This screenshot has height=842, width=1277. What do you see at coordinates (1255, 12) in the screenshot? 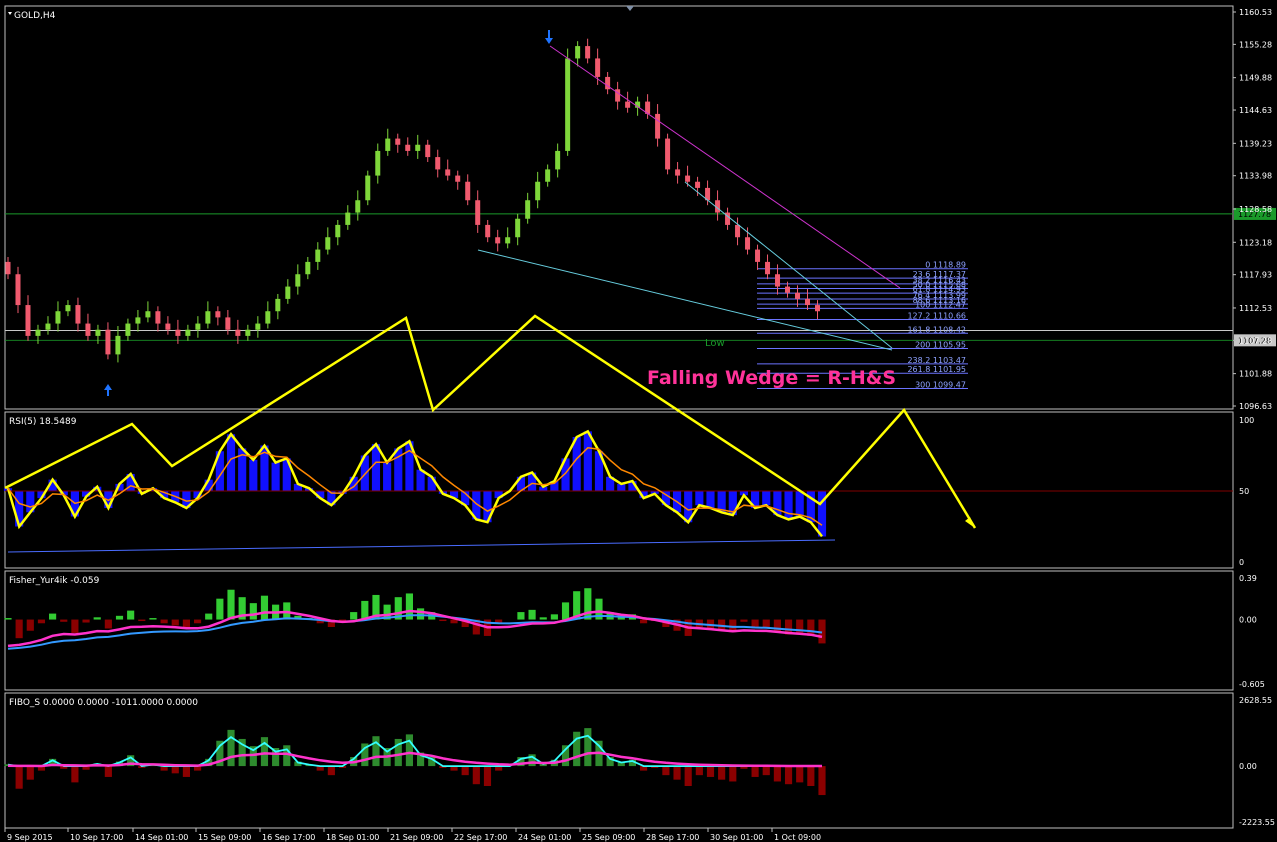
I see `price-axis-label: 1160.53` at bounding box center [1255, 12].